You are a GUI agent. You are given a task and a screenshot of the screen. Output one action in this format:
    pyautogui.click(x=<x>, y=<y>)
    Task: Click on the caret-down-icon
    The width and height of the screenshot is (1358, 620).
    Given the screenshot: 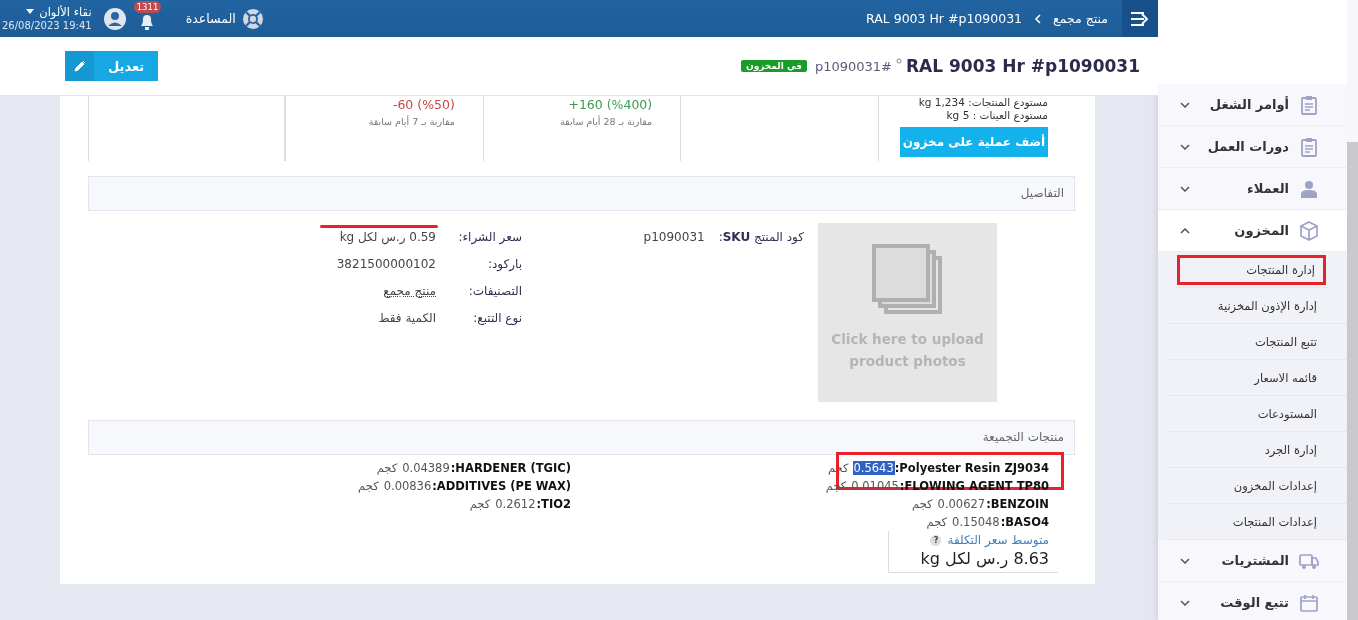 What is the action you would take?
    pyautogui.click(x=30, y=11)
    